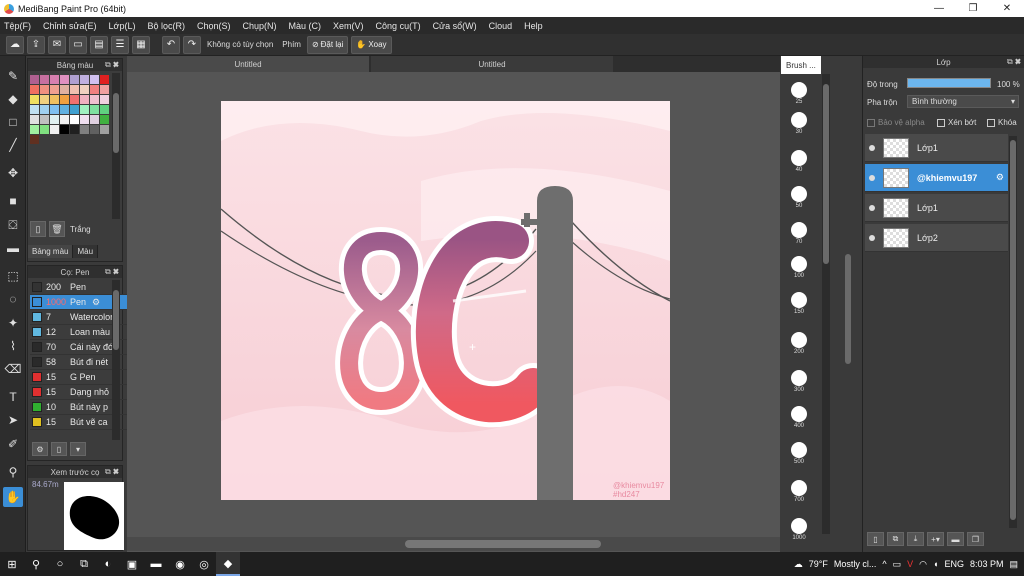 The image size is (1024, 576). Describe the element at coordinates (799, 381) in the screenshot. I see `brush-size-option: 300` at that location.